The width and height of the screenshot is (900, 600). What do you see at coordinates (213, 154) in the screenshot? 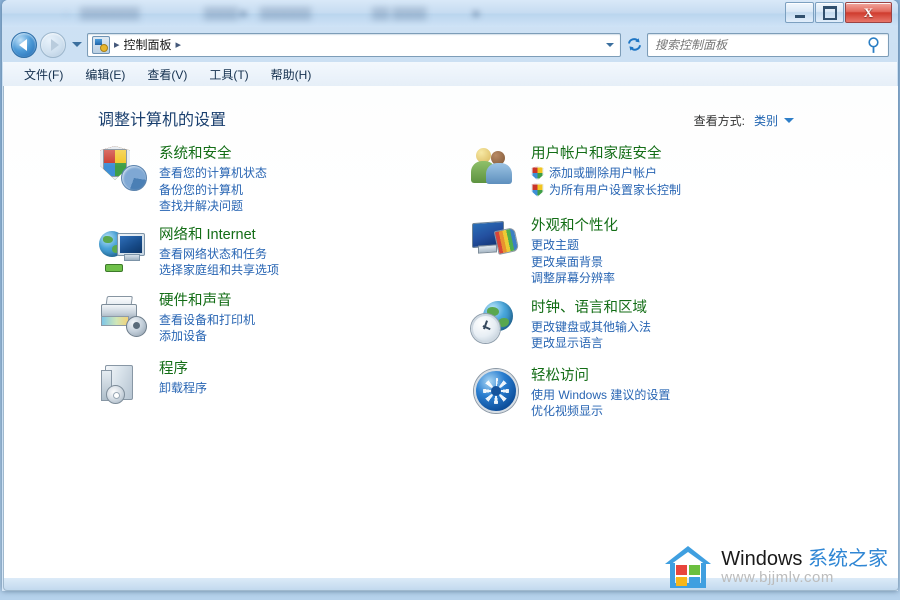
I see `category-title: 系统和安全` at bounding box center [213, 154].